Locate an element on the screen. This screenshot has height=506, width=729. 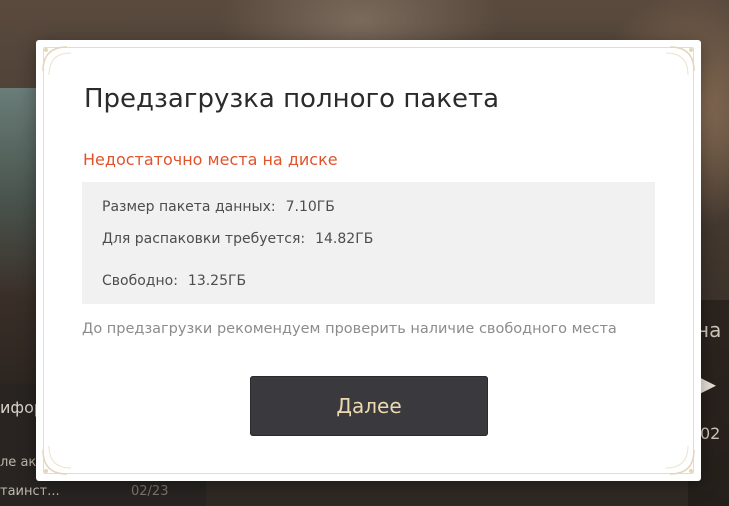
event-banner-number: ▸ 1 is located at coordinates (714, 383).